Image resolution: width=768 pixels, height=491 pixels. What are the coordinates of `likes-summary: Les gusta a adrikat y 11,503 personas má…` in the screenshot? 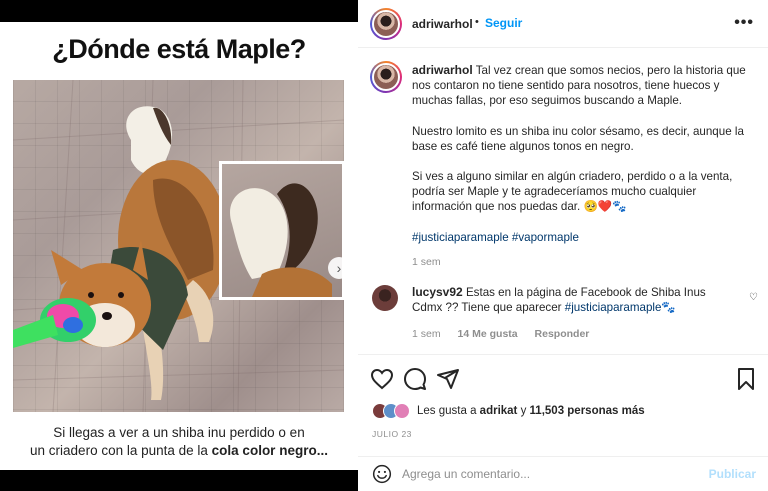 It's located at (508, 411).